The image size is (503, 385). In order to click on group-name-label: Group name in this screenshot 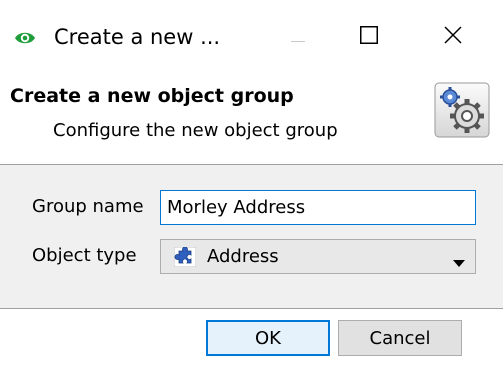, I will do `click(88, 206)`.